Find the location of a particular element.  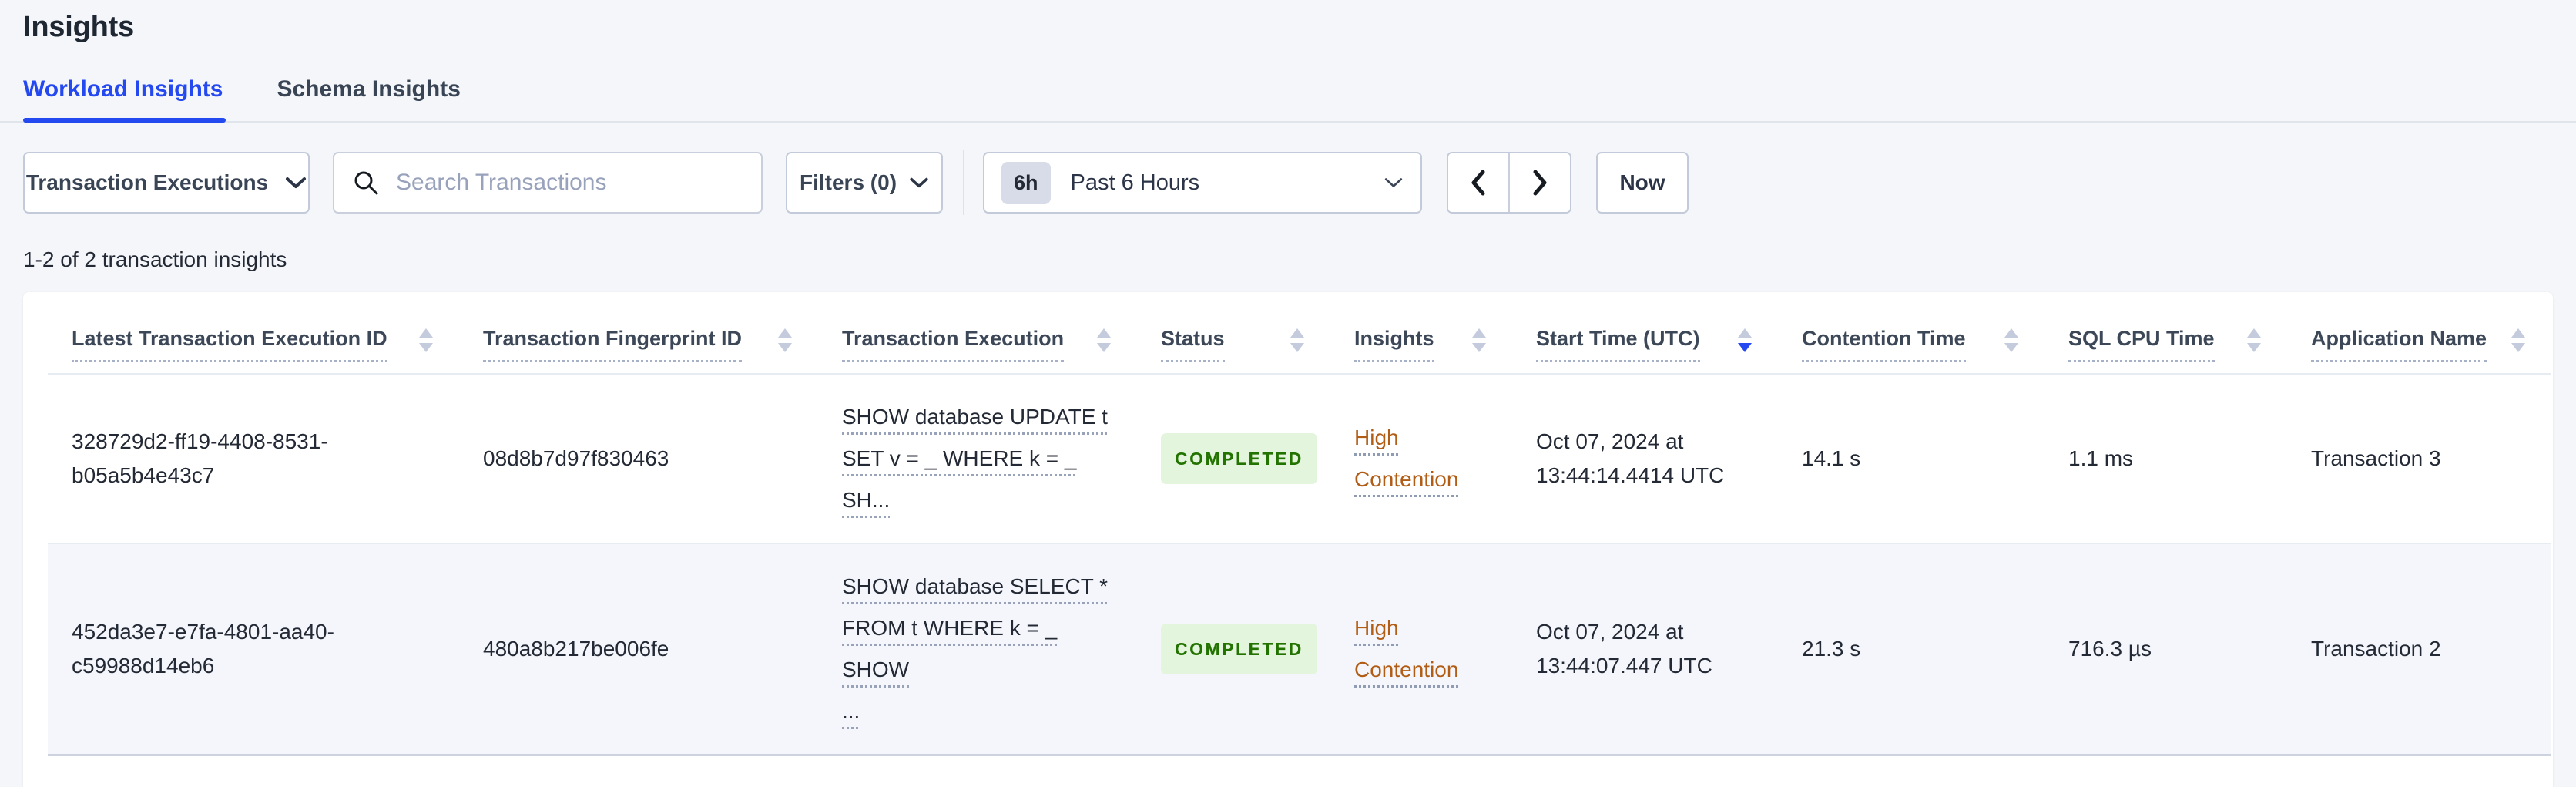

column-header-contention-time: Contention Time is located at coordinates (1911, 333).